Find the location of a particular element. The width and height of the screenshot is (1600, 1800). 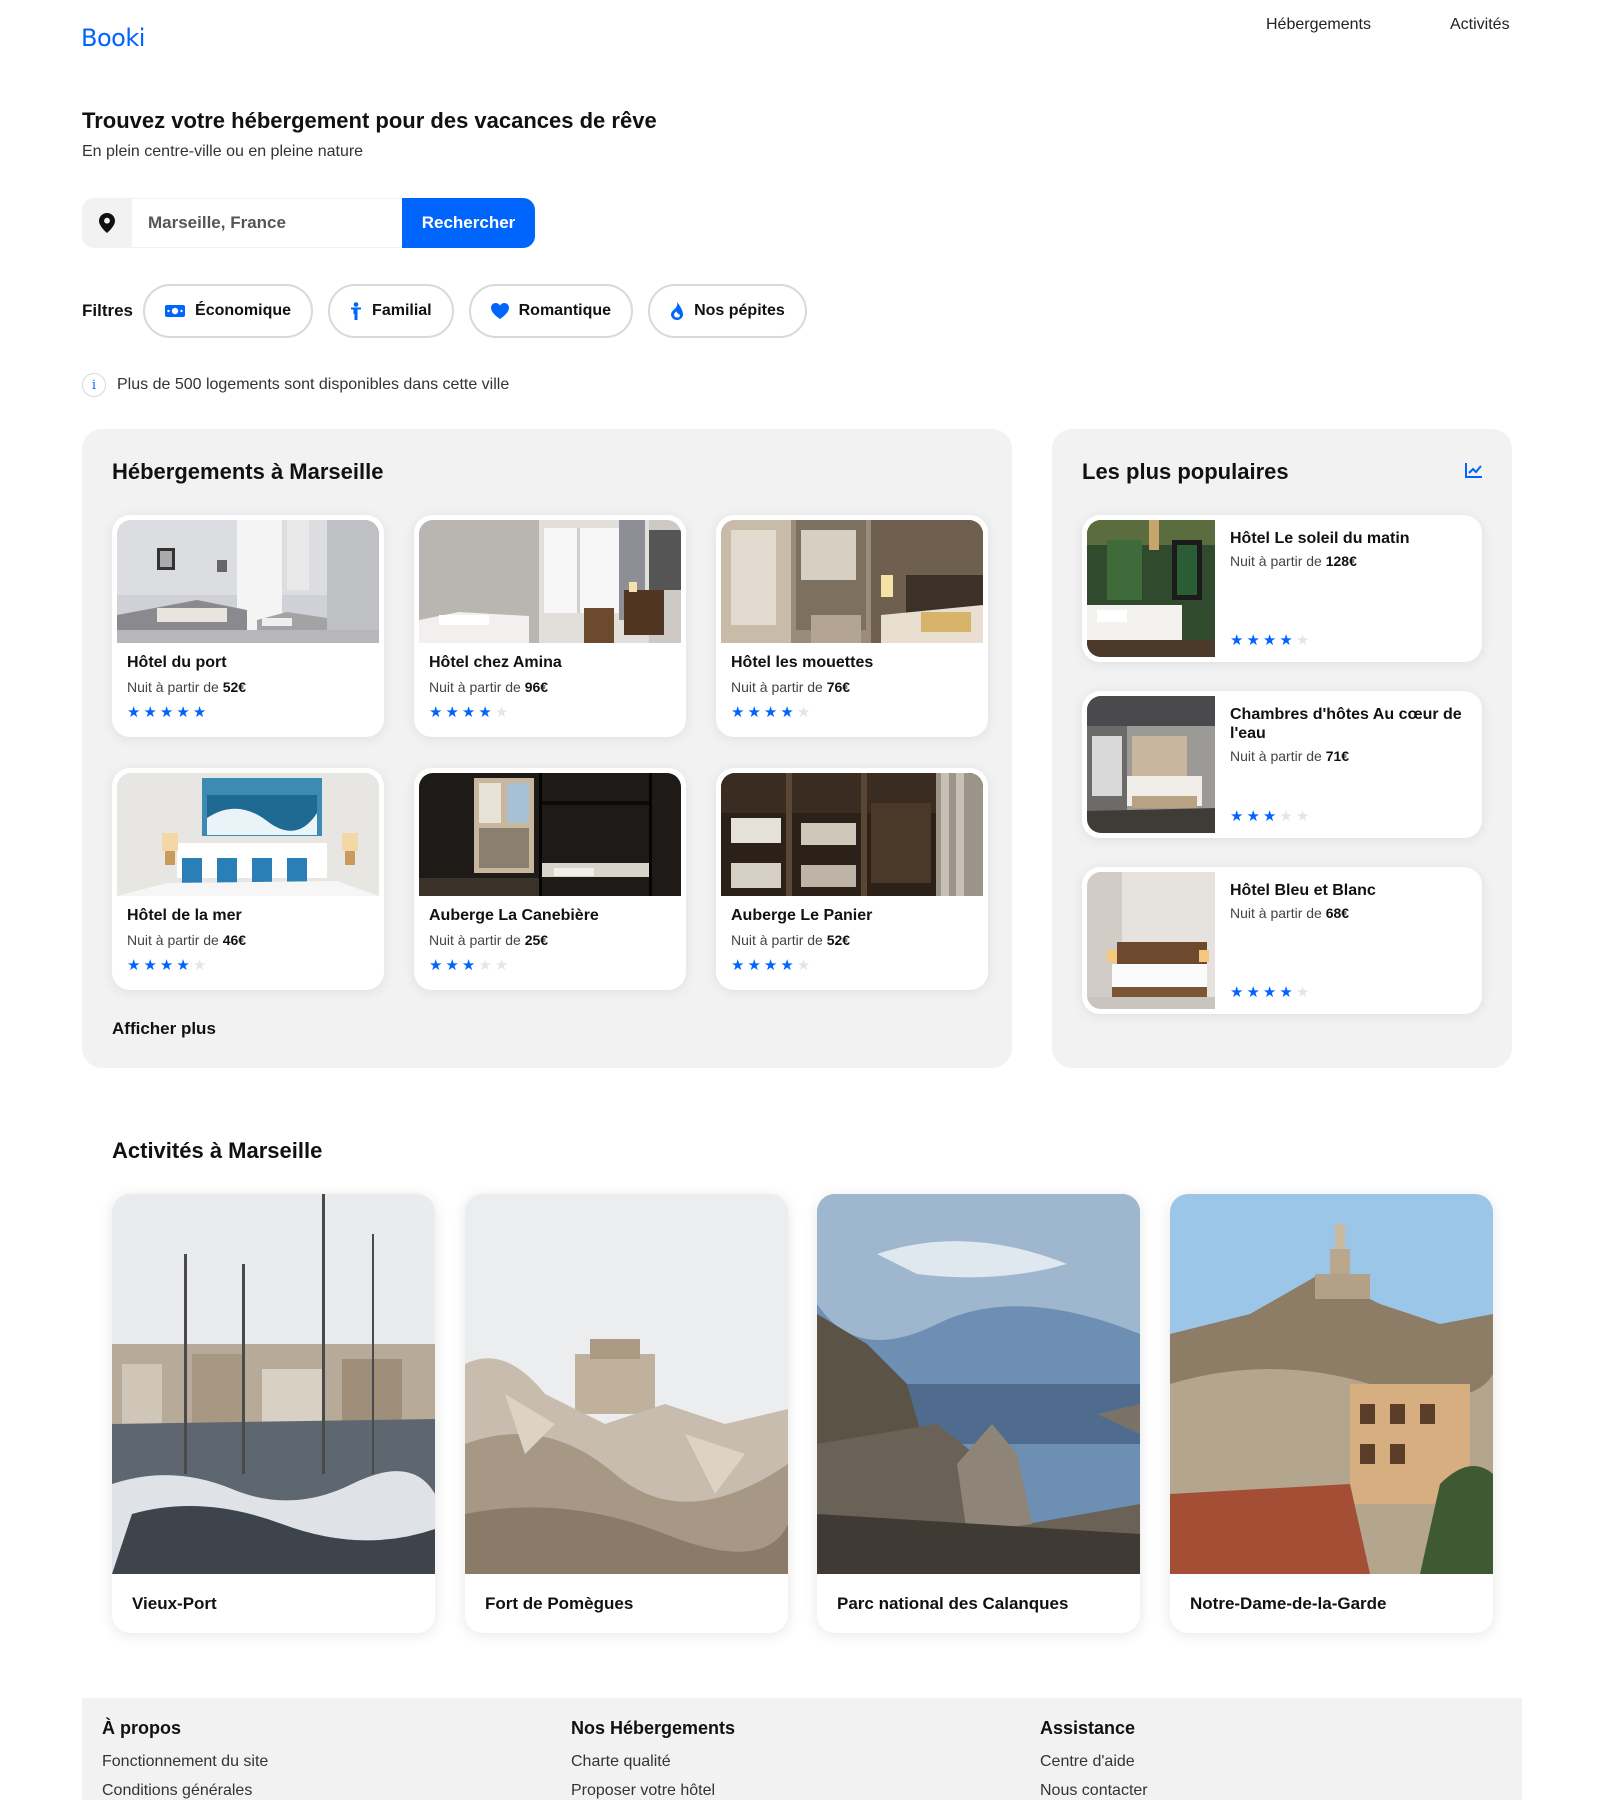

nav-activites: Activités is located at coordinates (1480, 25).